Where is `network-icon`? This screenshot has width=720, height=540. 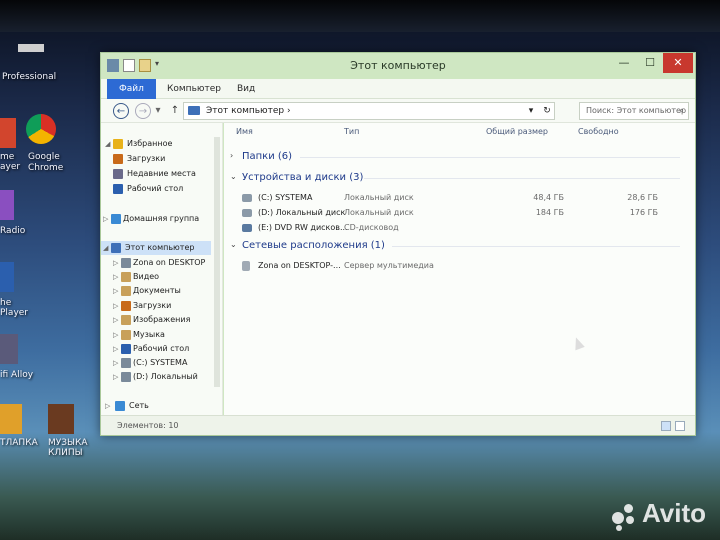
network-icon is located at coordinates (120, 406).